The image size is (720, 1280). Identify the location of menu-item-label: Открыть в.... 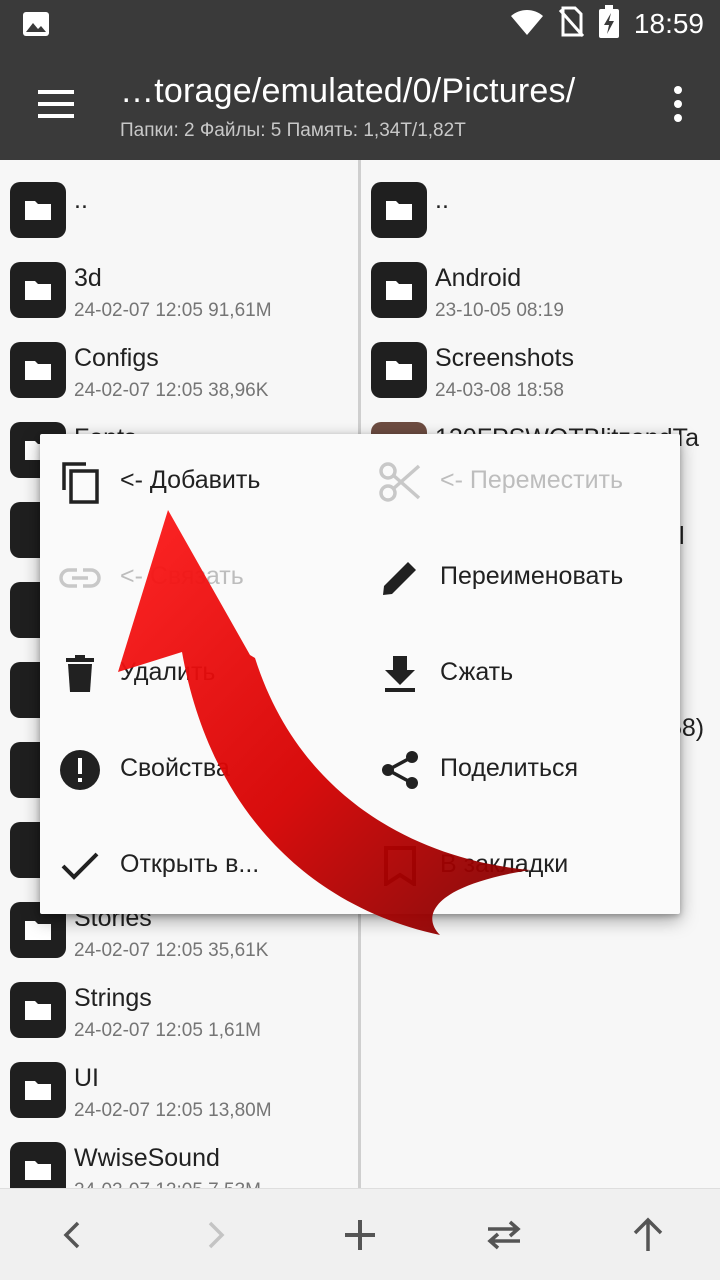
(190, 864).